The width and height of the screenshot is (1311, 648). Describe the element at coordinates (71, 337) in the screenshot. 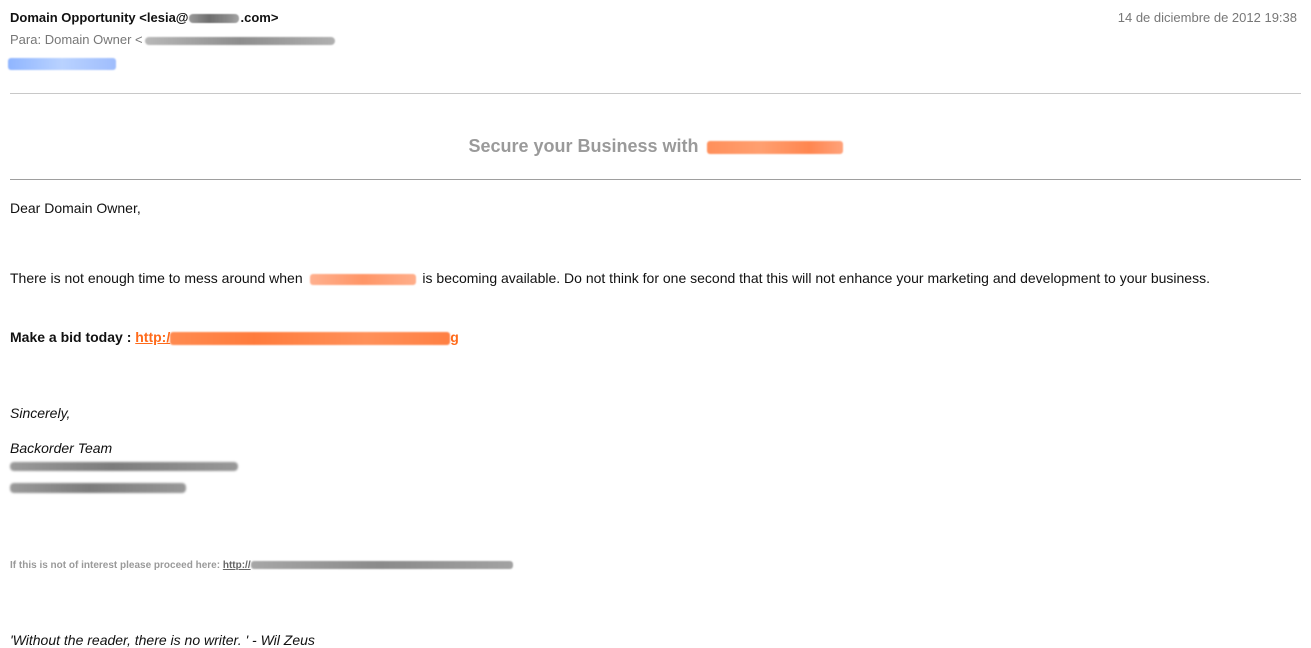

I see `bid-label: Make a bid today :` at that location.